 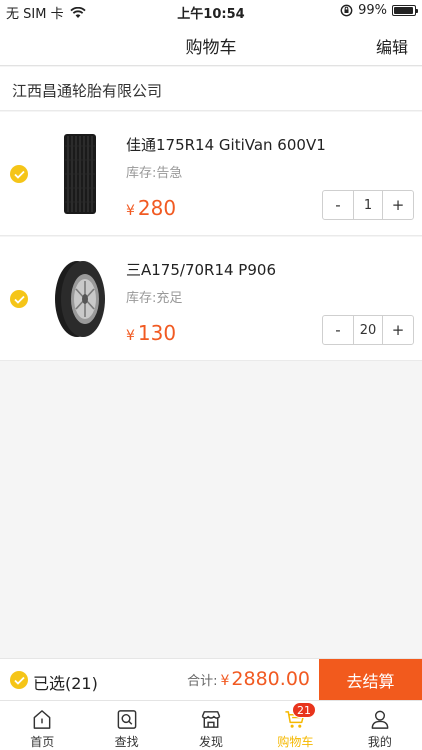 I want to click on nav-bar: 购物车 编辑, so click(x=211, y=44).